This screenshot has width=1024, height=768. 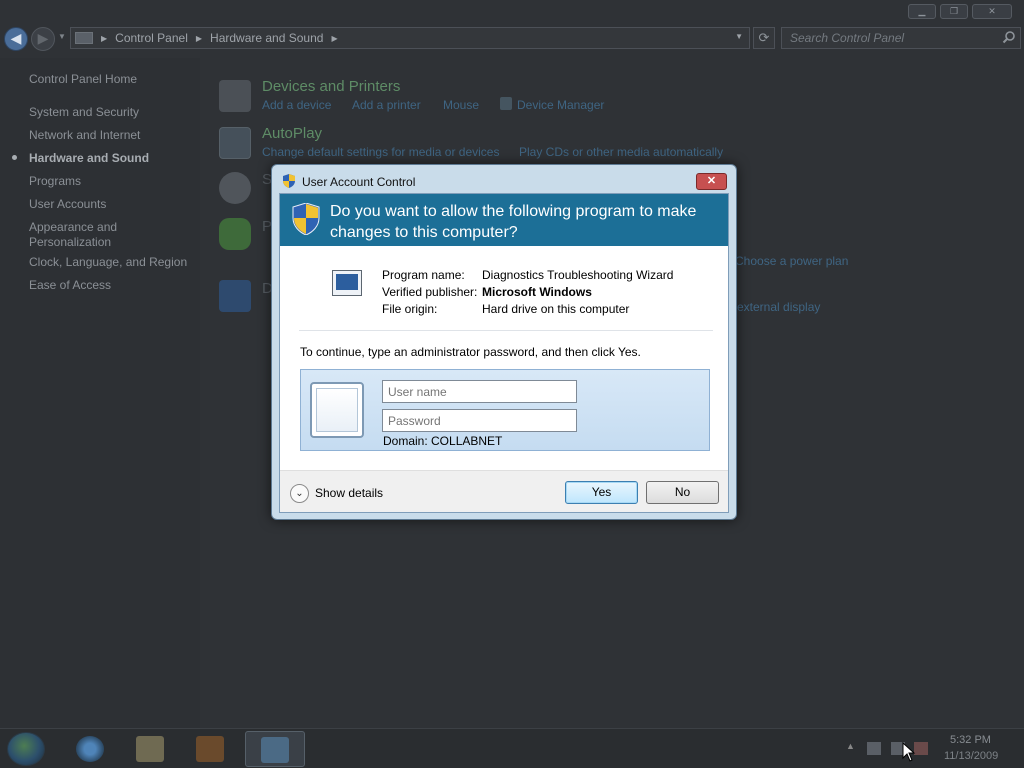 I want to click on display-icon, so click(x=235, y=296).